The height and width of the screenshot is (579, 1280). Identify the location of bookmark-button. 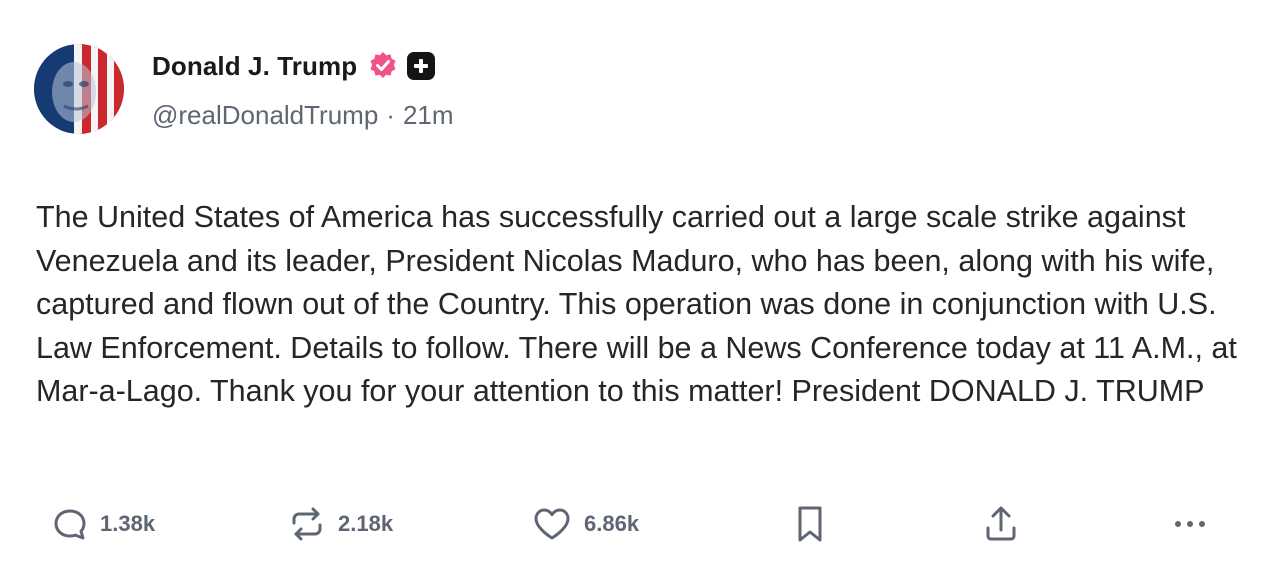
(810, 524).